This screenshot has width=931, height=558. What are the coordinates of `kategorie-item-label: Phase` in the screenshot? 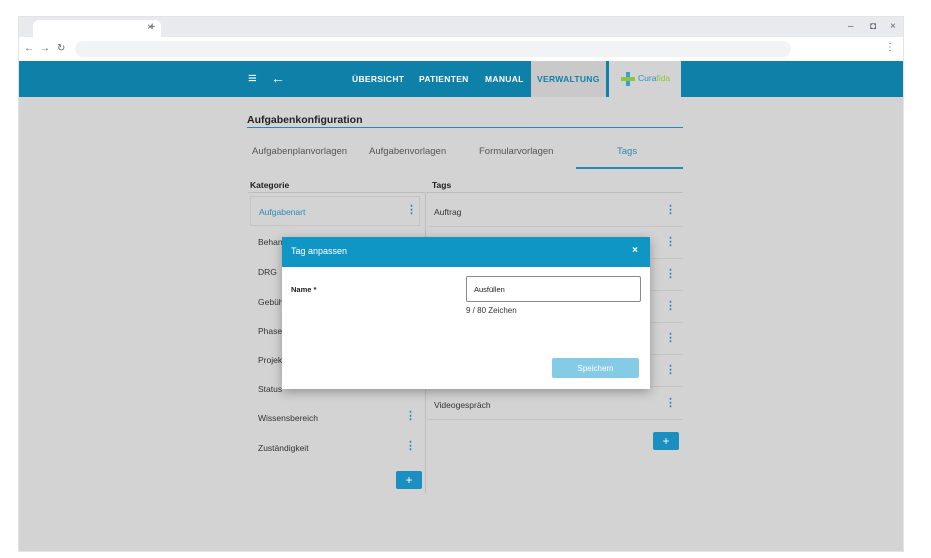 It's located at (270, 331).